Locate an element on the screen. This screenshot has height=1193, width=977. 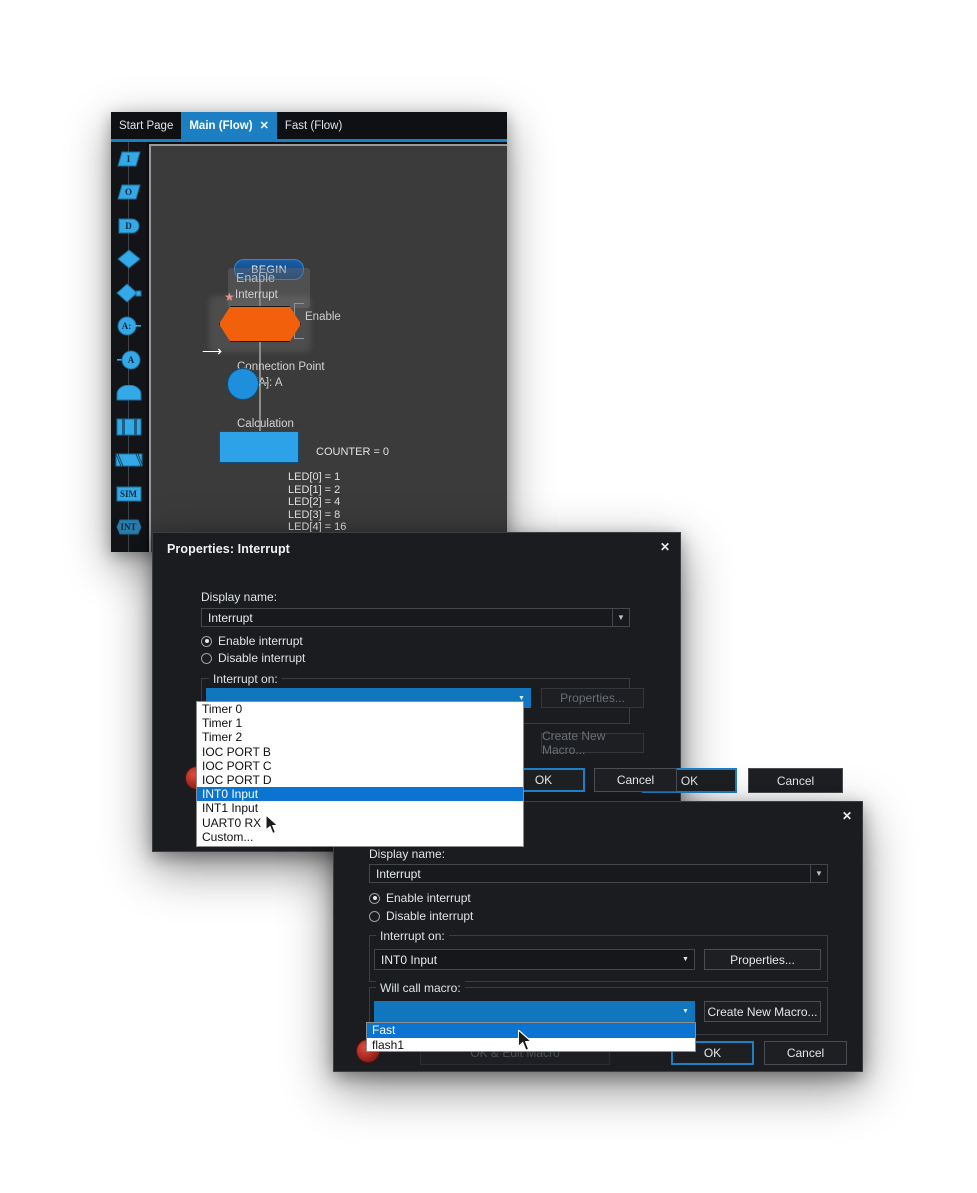
interrupt-icon: INT is located at coordinates (128, 528).